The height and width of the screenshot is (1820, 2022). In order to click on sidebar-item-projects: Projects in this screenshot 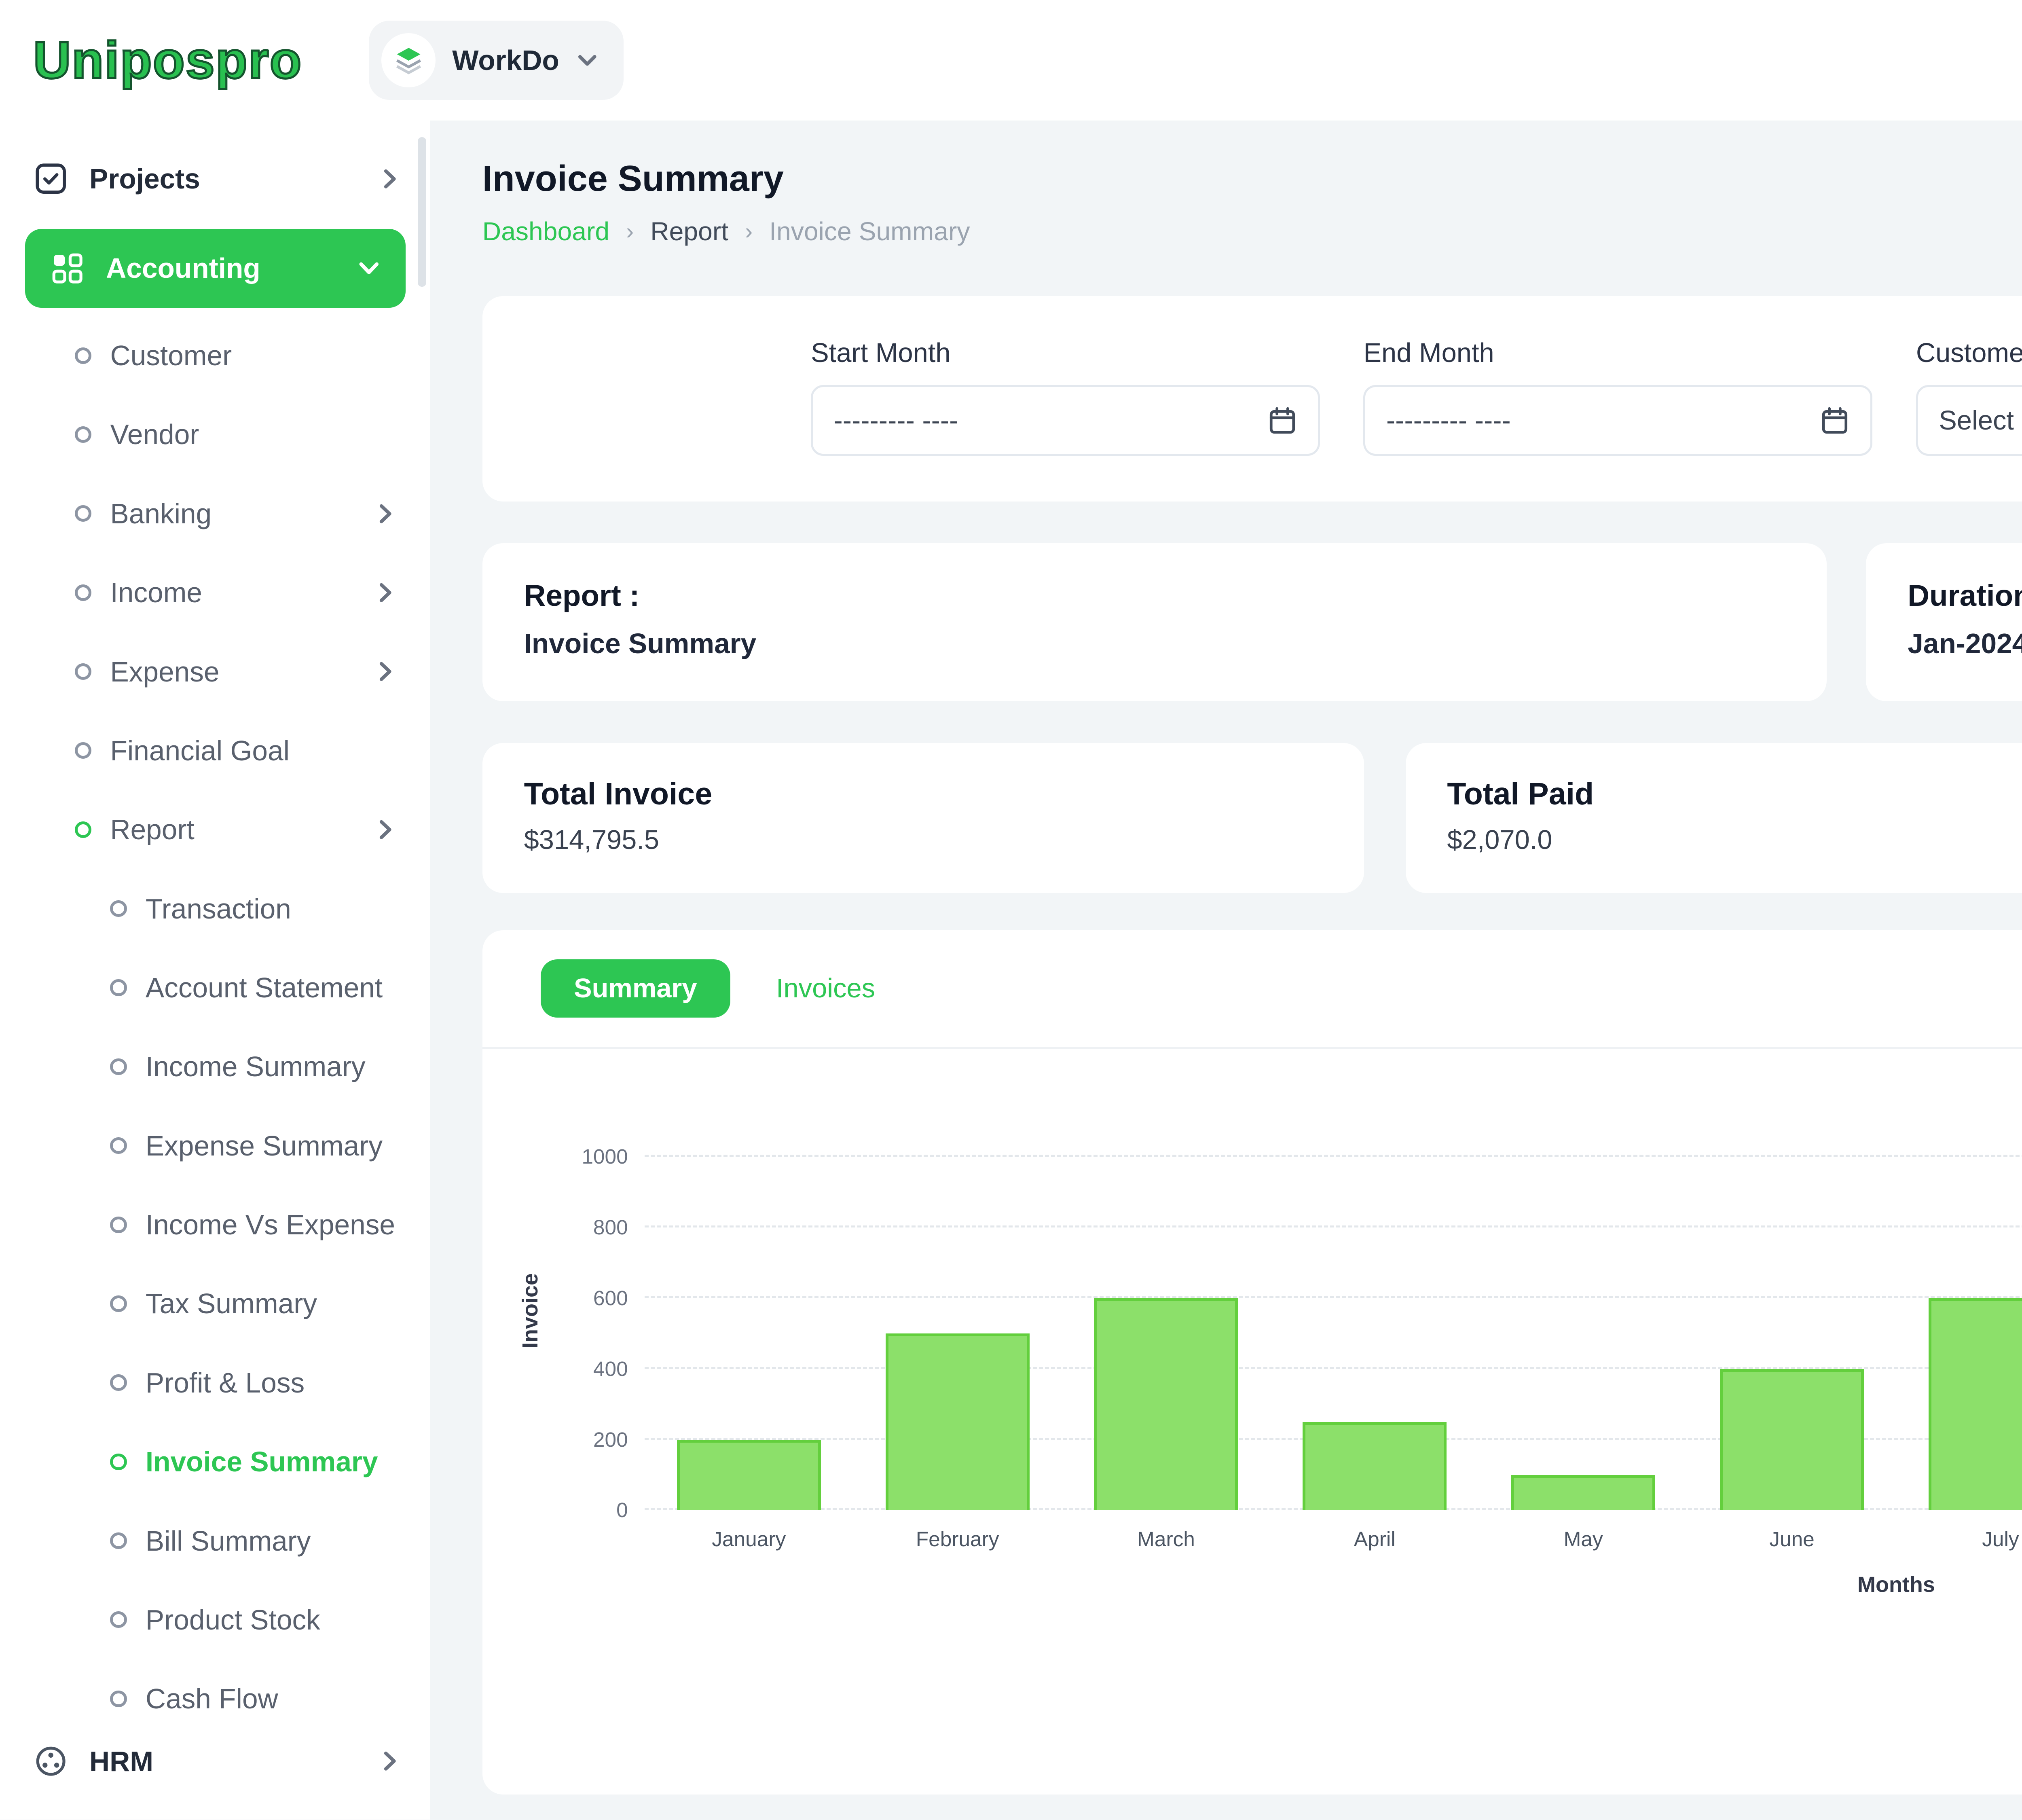, I will do `click(215, 178)`.